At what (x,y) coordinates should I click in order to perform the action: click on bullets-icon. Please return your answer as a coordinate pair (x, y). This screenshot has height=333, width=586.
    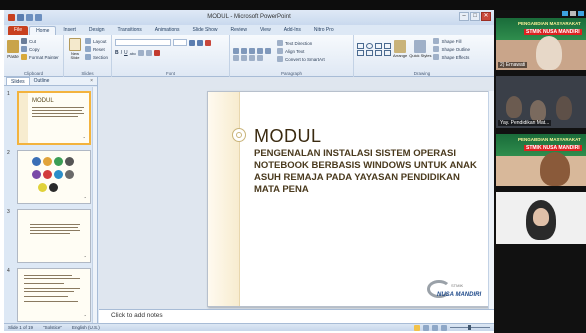
    Looking at the image, I should click on (236, 51).